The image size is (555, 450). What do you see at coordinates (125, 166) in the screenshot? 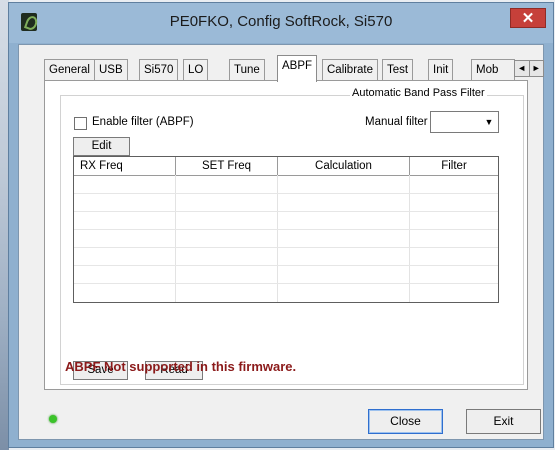
I see `column-header-rx-freq: RX Freq` at bounding box center [125, 166].